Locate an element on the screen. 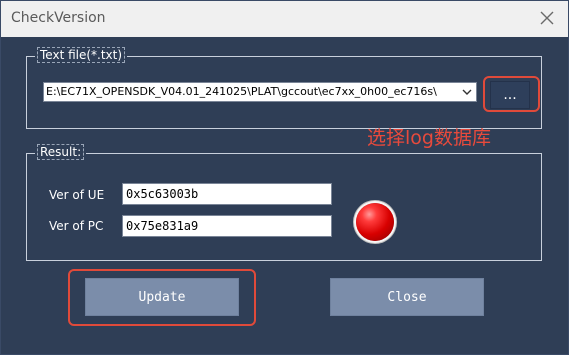 This screenshot has width=569, height=355. ver-of-ue-label: Ver of UE is located at coordinates (77, 195).